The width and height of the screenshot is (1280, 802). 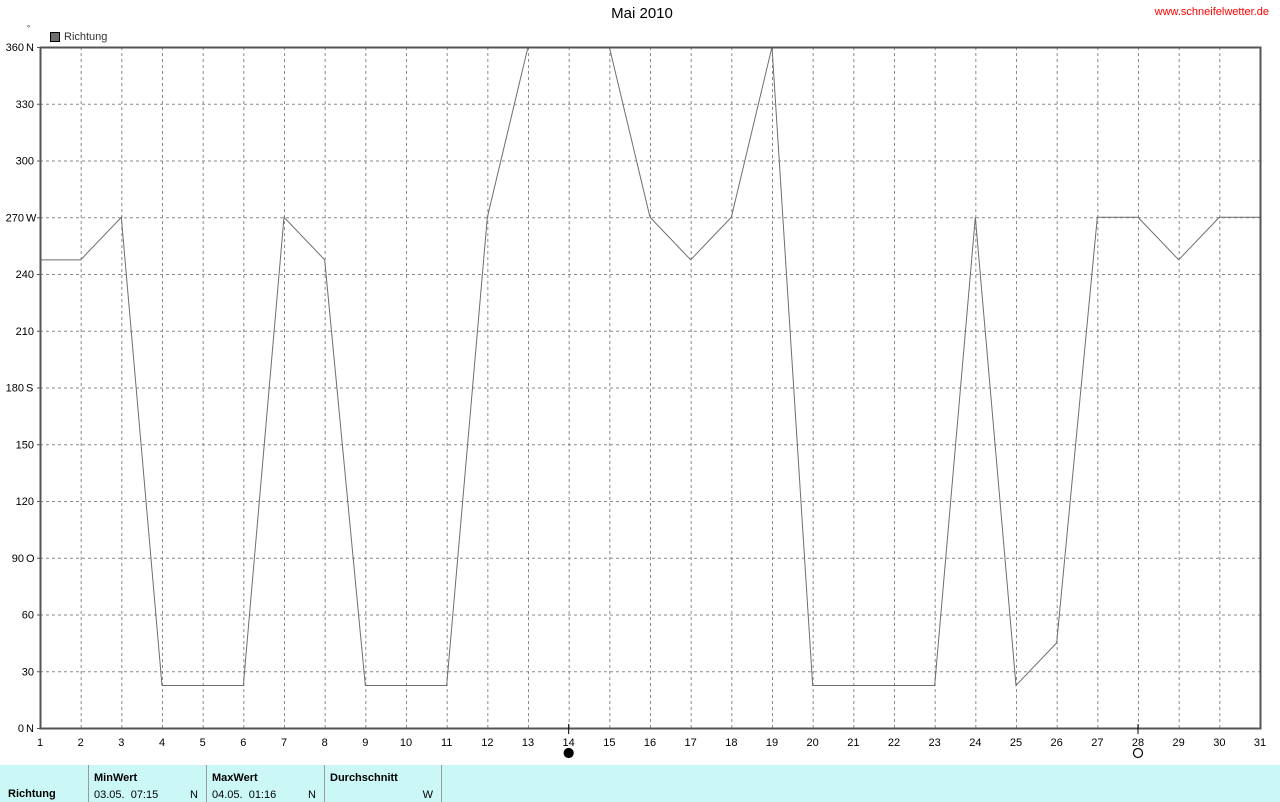 I want to click on y-tick-direction: W, so click(x=31, y=218).